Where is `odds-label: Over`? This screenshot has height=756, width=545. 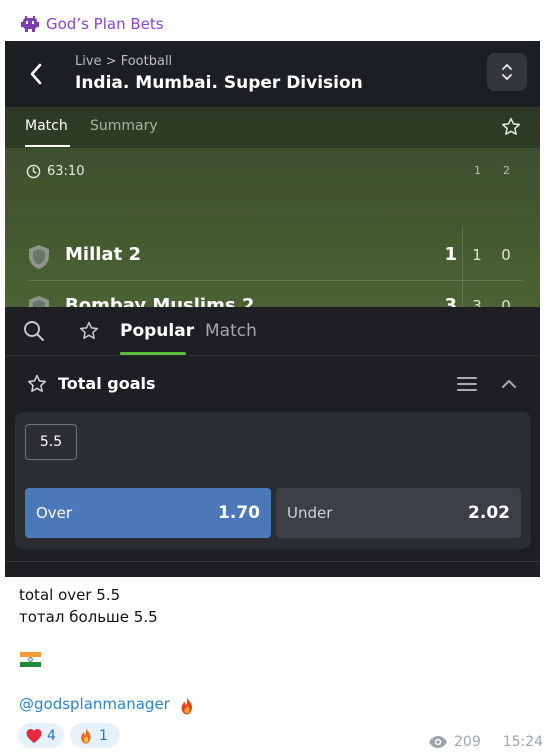 odds-label: Over is located at coordinates (54, 513).